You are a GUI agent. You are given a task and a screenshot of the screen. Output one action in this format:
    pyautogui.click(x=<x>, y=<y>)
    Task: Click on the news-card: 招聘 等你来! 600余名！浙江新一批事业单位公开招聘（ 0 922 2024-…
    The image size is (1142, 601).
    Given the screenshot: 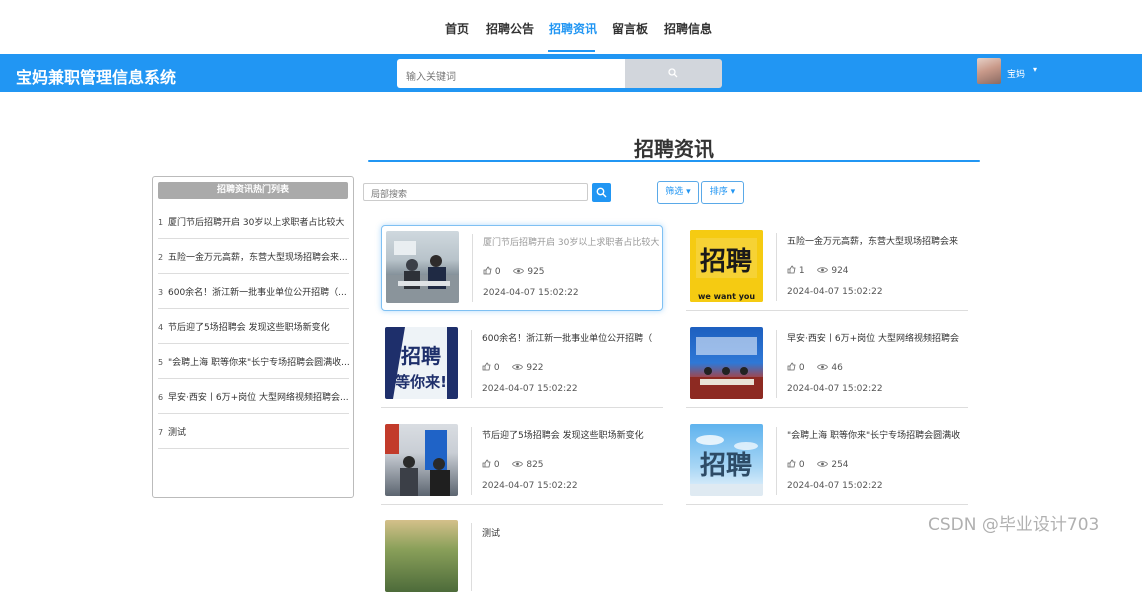 What is the action you would take?
    pyautogui.click(x=522, y=365)
    